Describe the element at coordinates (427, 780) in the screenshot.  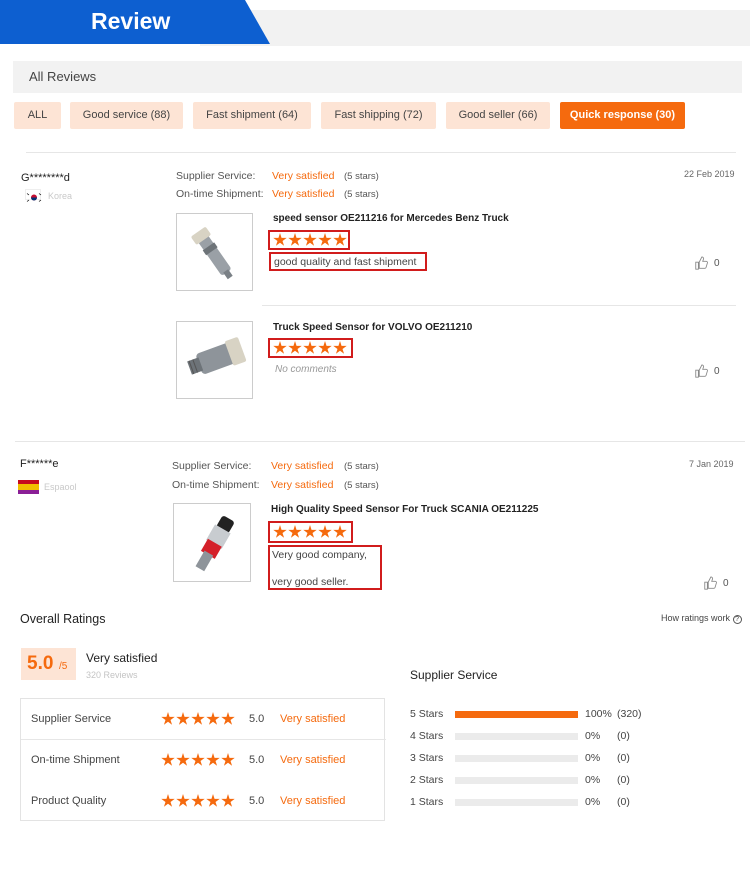
I see `star-level-label: 2 Stars` at that location.